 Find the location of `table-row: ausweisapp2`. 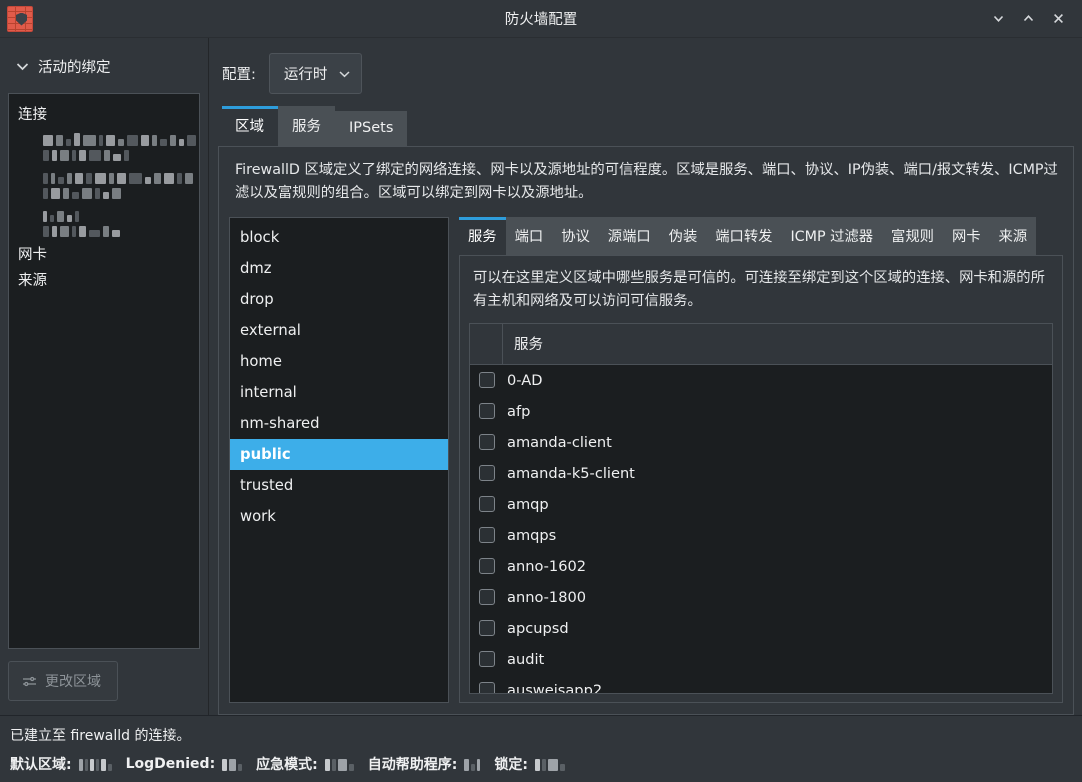

table-row: ausweisapp2 is located at coordinates (761, 684).